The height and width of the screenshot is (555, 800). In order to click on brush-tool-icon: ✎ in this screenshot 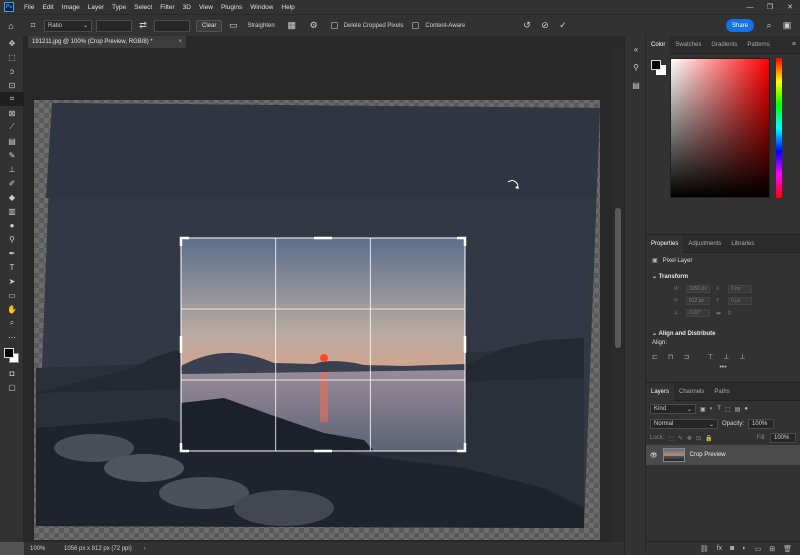, I will do `click(12, 155)`.